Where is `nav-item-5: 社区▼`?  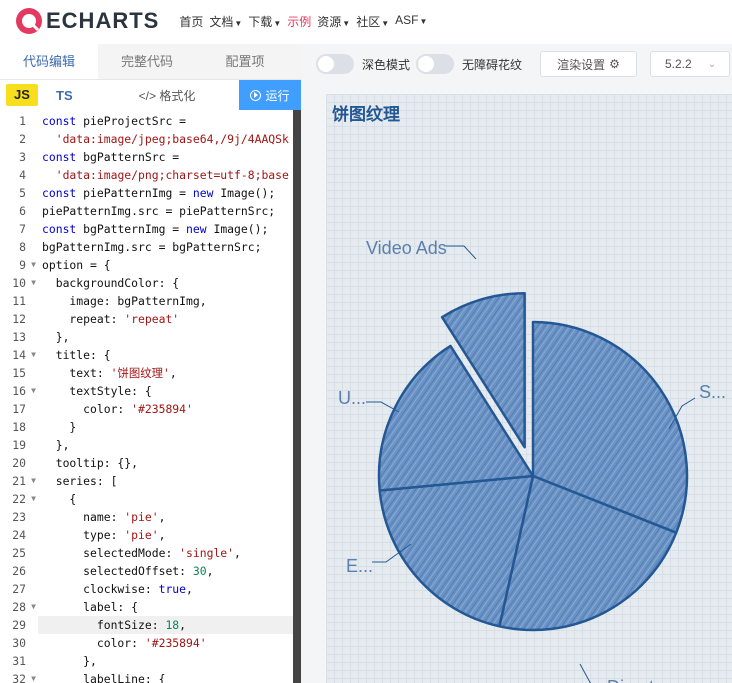 nav-item-5: 社区▼ is located at coordinates (372, 21).